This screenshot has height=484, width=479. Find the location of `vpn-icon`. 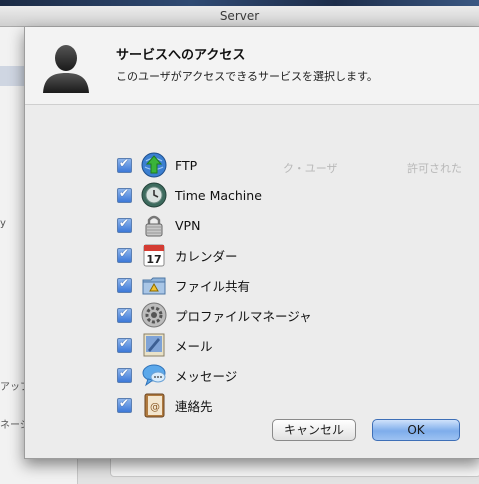

vpn-icon is located at coordinates (154, 225).